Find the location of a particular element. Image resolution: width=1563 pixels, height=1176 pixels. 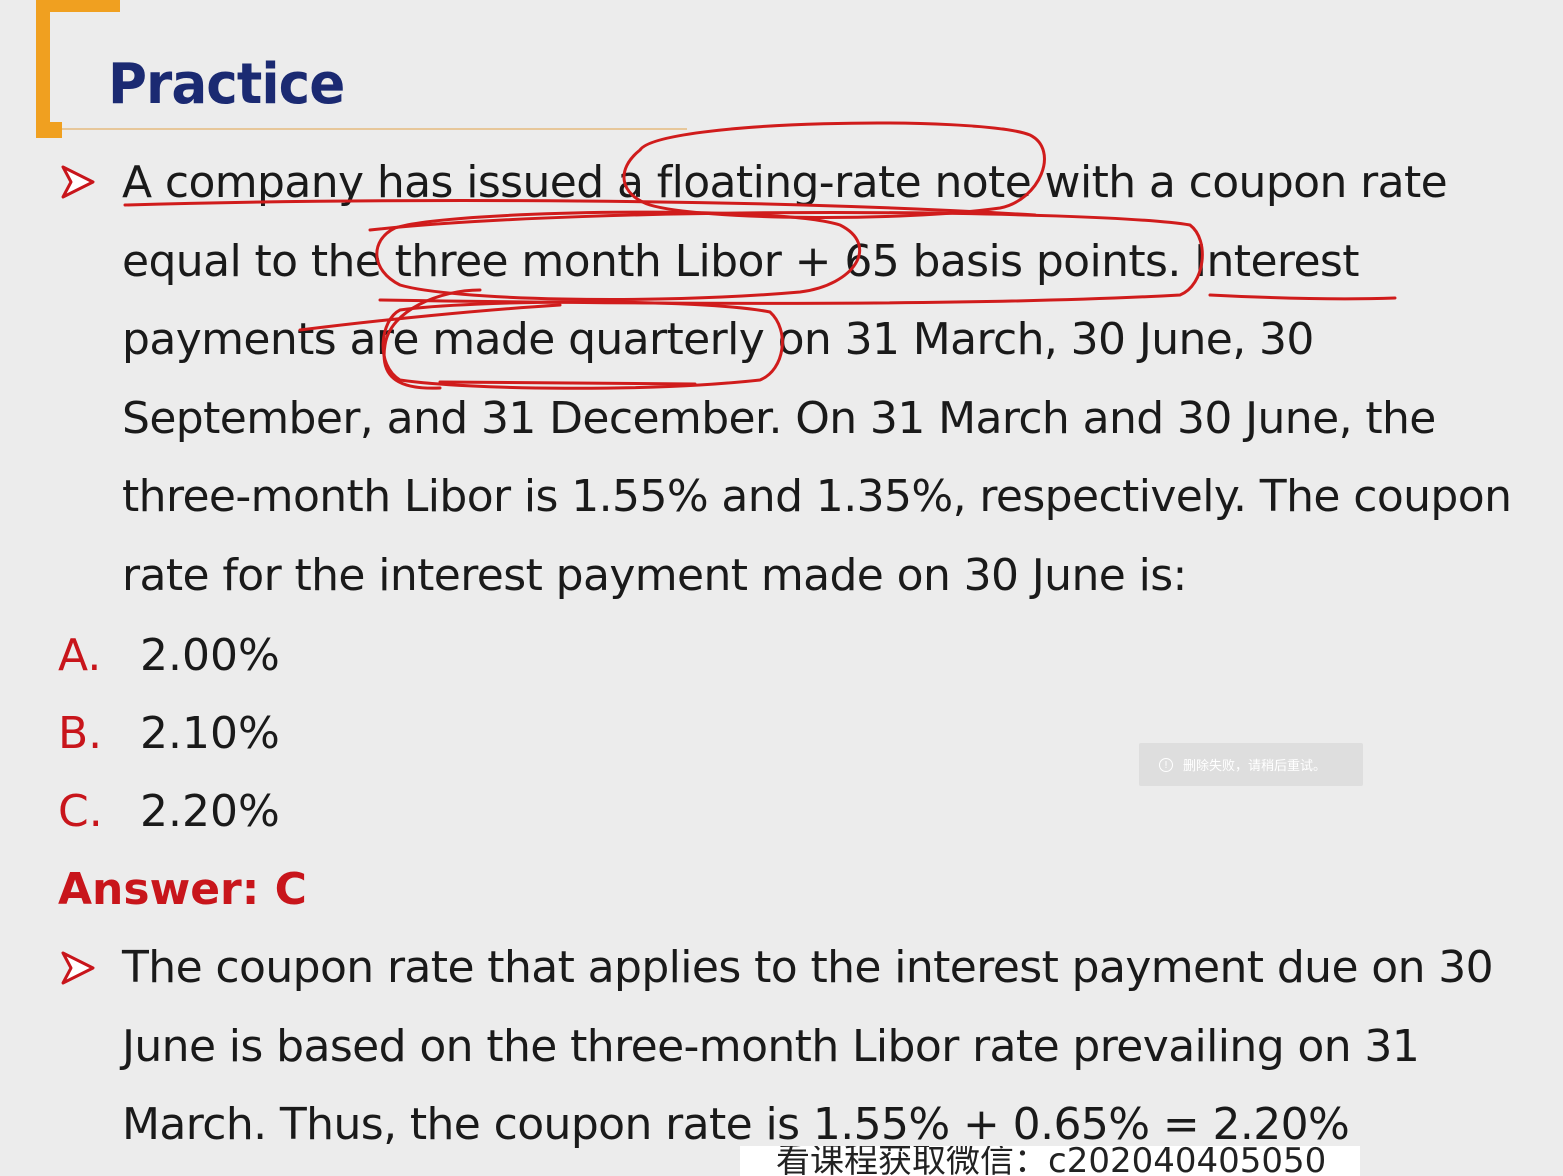

option-value: 2.00% is located at coordinates (210, 655).